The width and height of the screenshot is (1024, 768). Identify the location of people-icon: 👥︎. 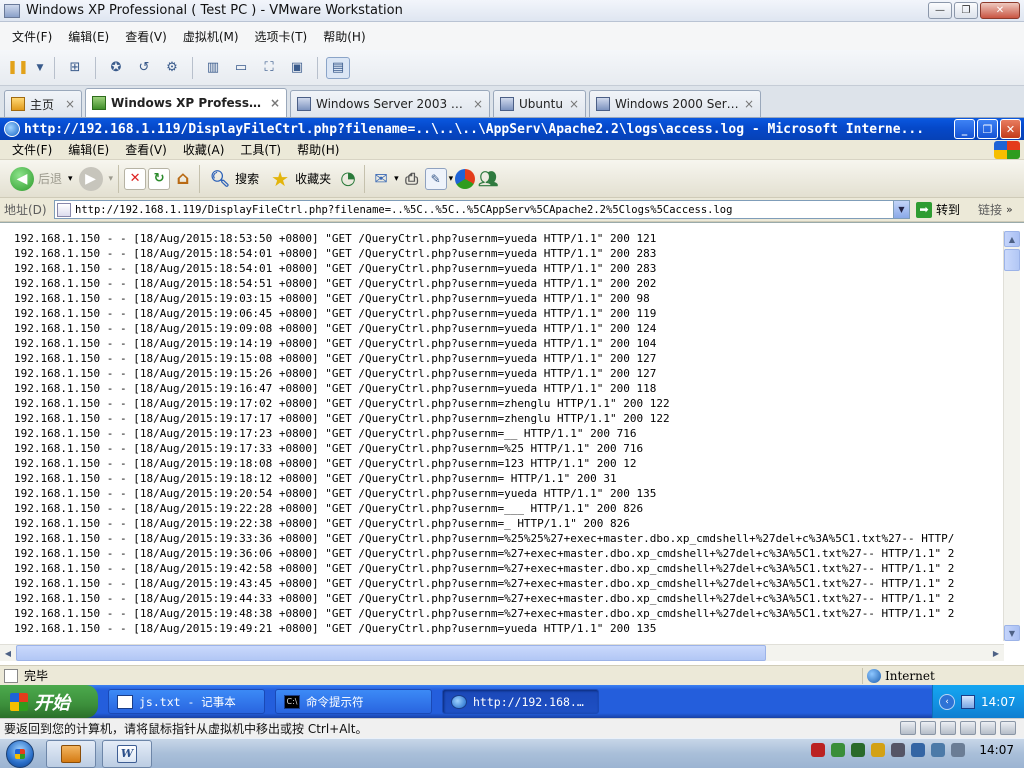
(488, 179).